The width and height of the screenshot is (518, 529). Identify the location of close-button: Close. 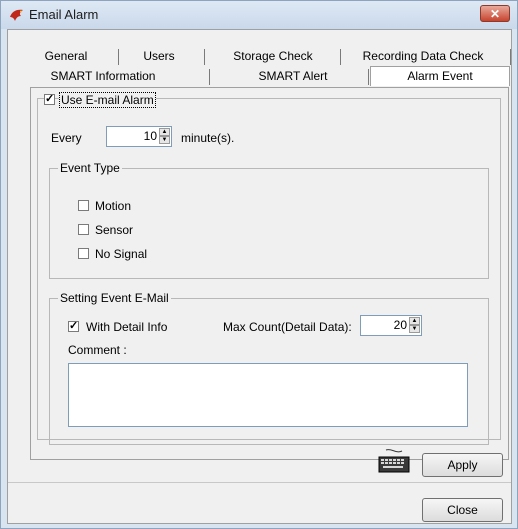
(462, 510).